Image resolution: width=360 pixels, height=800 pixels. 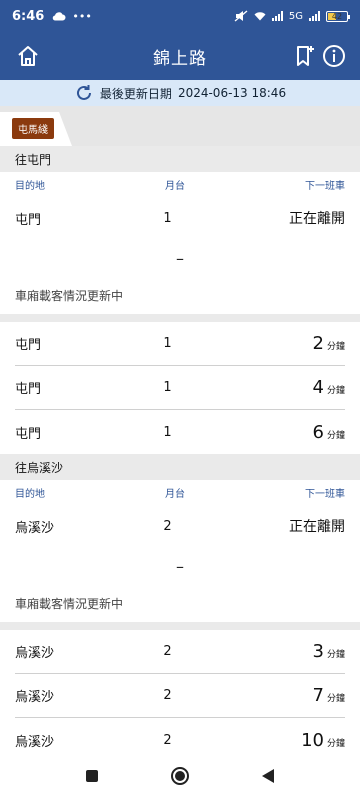 I want to click on section-header: 往屯門, so click(x=180, y=159).